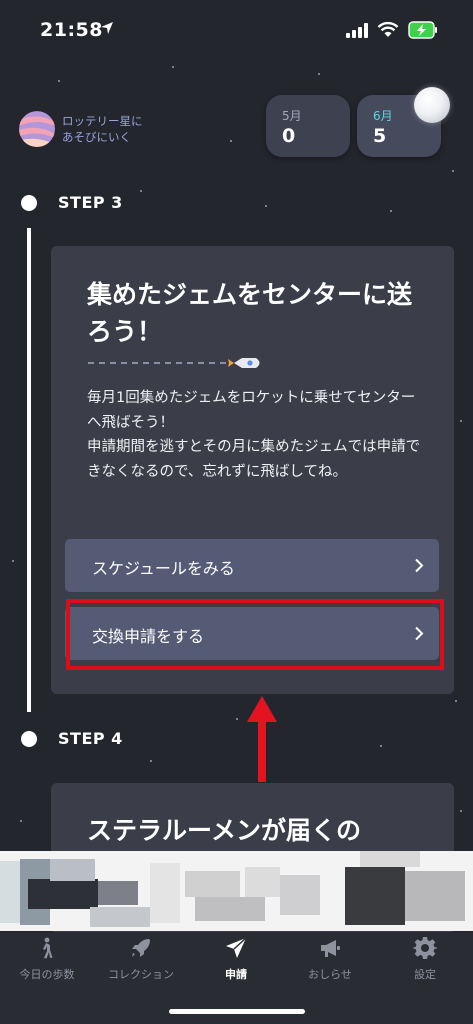 The width and height of the screenshot is (473, 1024). What do you see at coordinates (250, 313) in the screenshot?
I see `step-3-title: 集めたジェムをセンターに送ろう！` at bounding box center [250, 313].